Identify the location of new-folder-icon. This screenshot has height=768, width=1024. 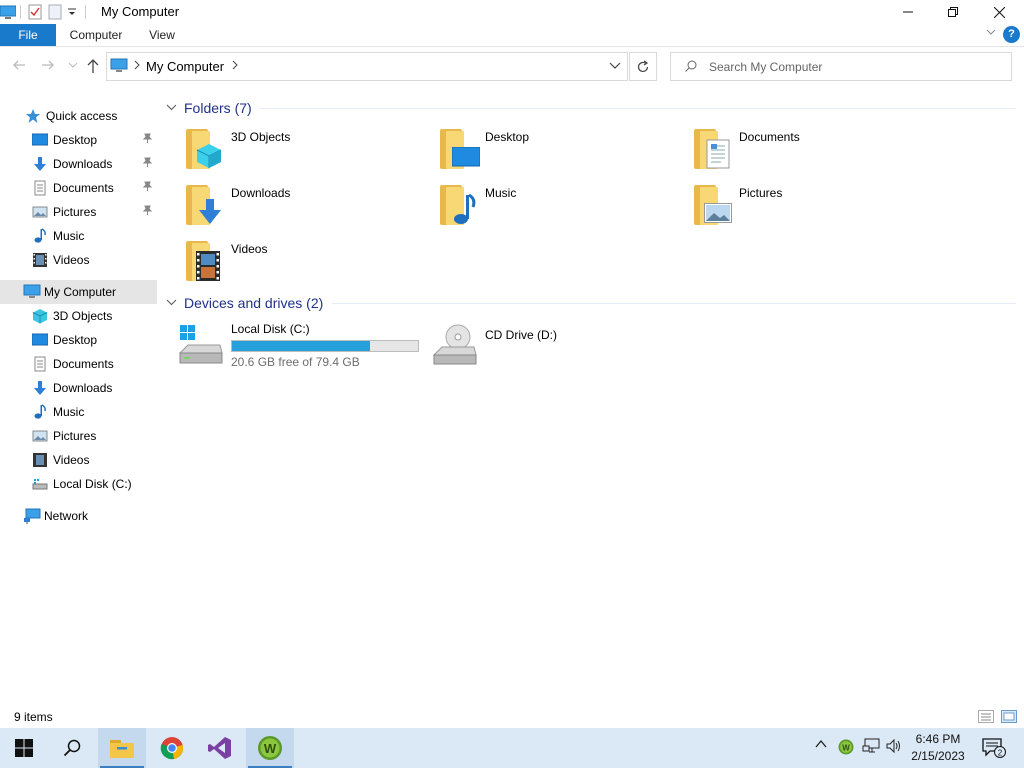
(55, 12).